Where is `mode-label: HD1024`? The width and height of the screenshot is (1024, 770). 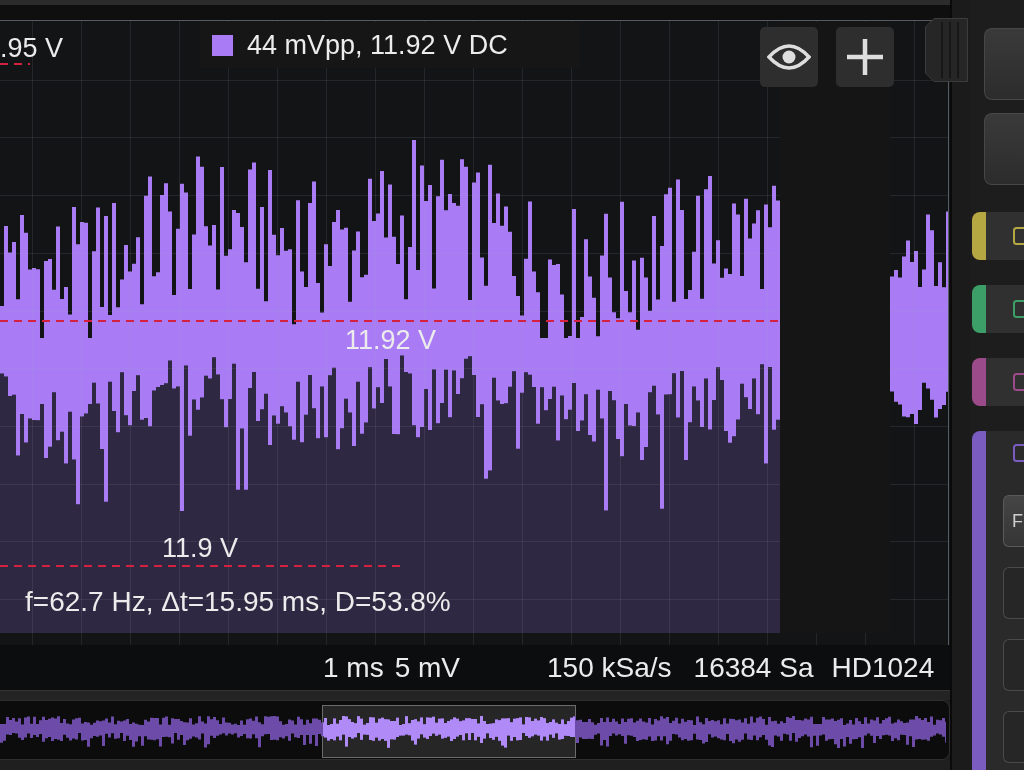 mode-label: HD1024 is located at coordinates (883, 667).